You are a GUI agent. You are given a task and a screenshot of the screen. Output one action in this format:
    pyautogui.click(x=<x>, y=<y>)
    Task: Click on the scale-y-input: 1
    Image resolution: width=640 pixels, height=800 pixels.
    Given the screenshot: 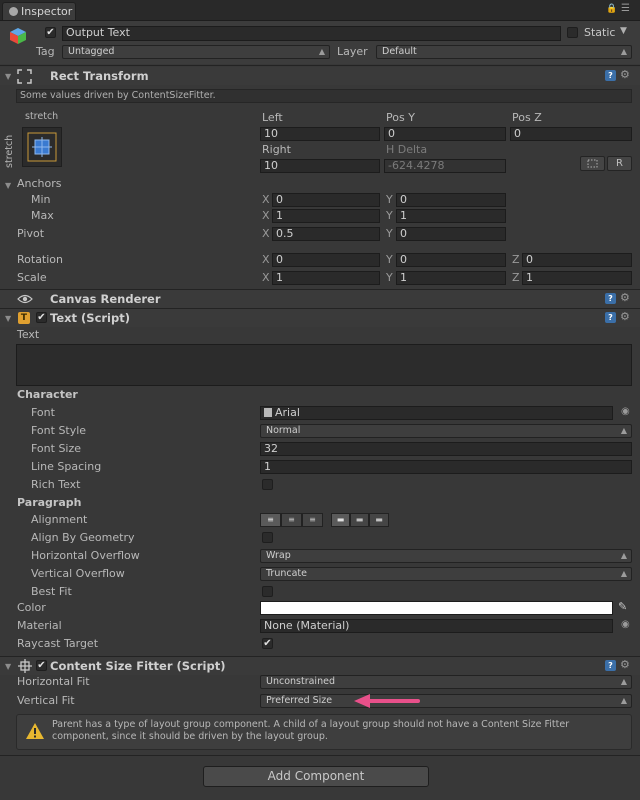 What is the action you would take?
    pyautogui.click(x=451, y=278)
    